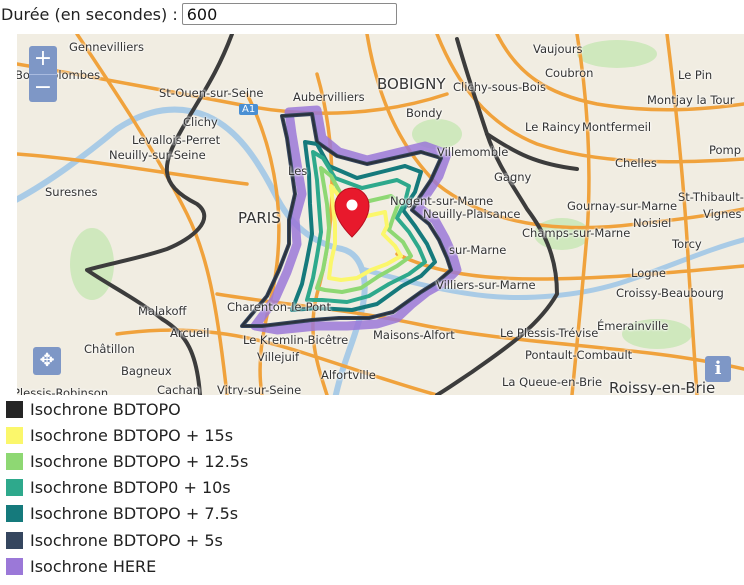 The image size is (744, 585). I want to click on place-label: Arcueil, so click(190, 333).